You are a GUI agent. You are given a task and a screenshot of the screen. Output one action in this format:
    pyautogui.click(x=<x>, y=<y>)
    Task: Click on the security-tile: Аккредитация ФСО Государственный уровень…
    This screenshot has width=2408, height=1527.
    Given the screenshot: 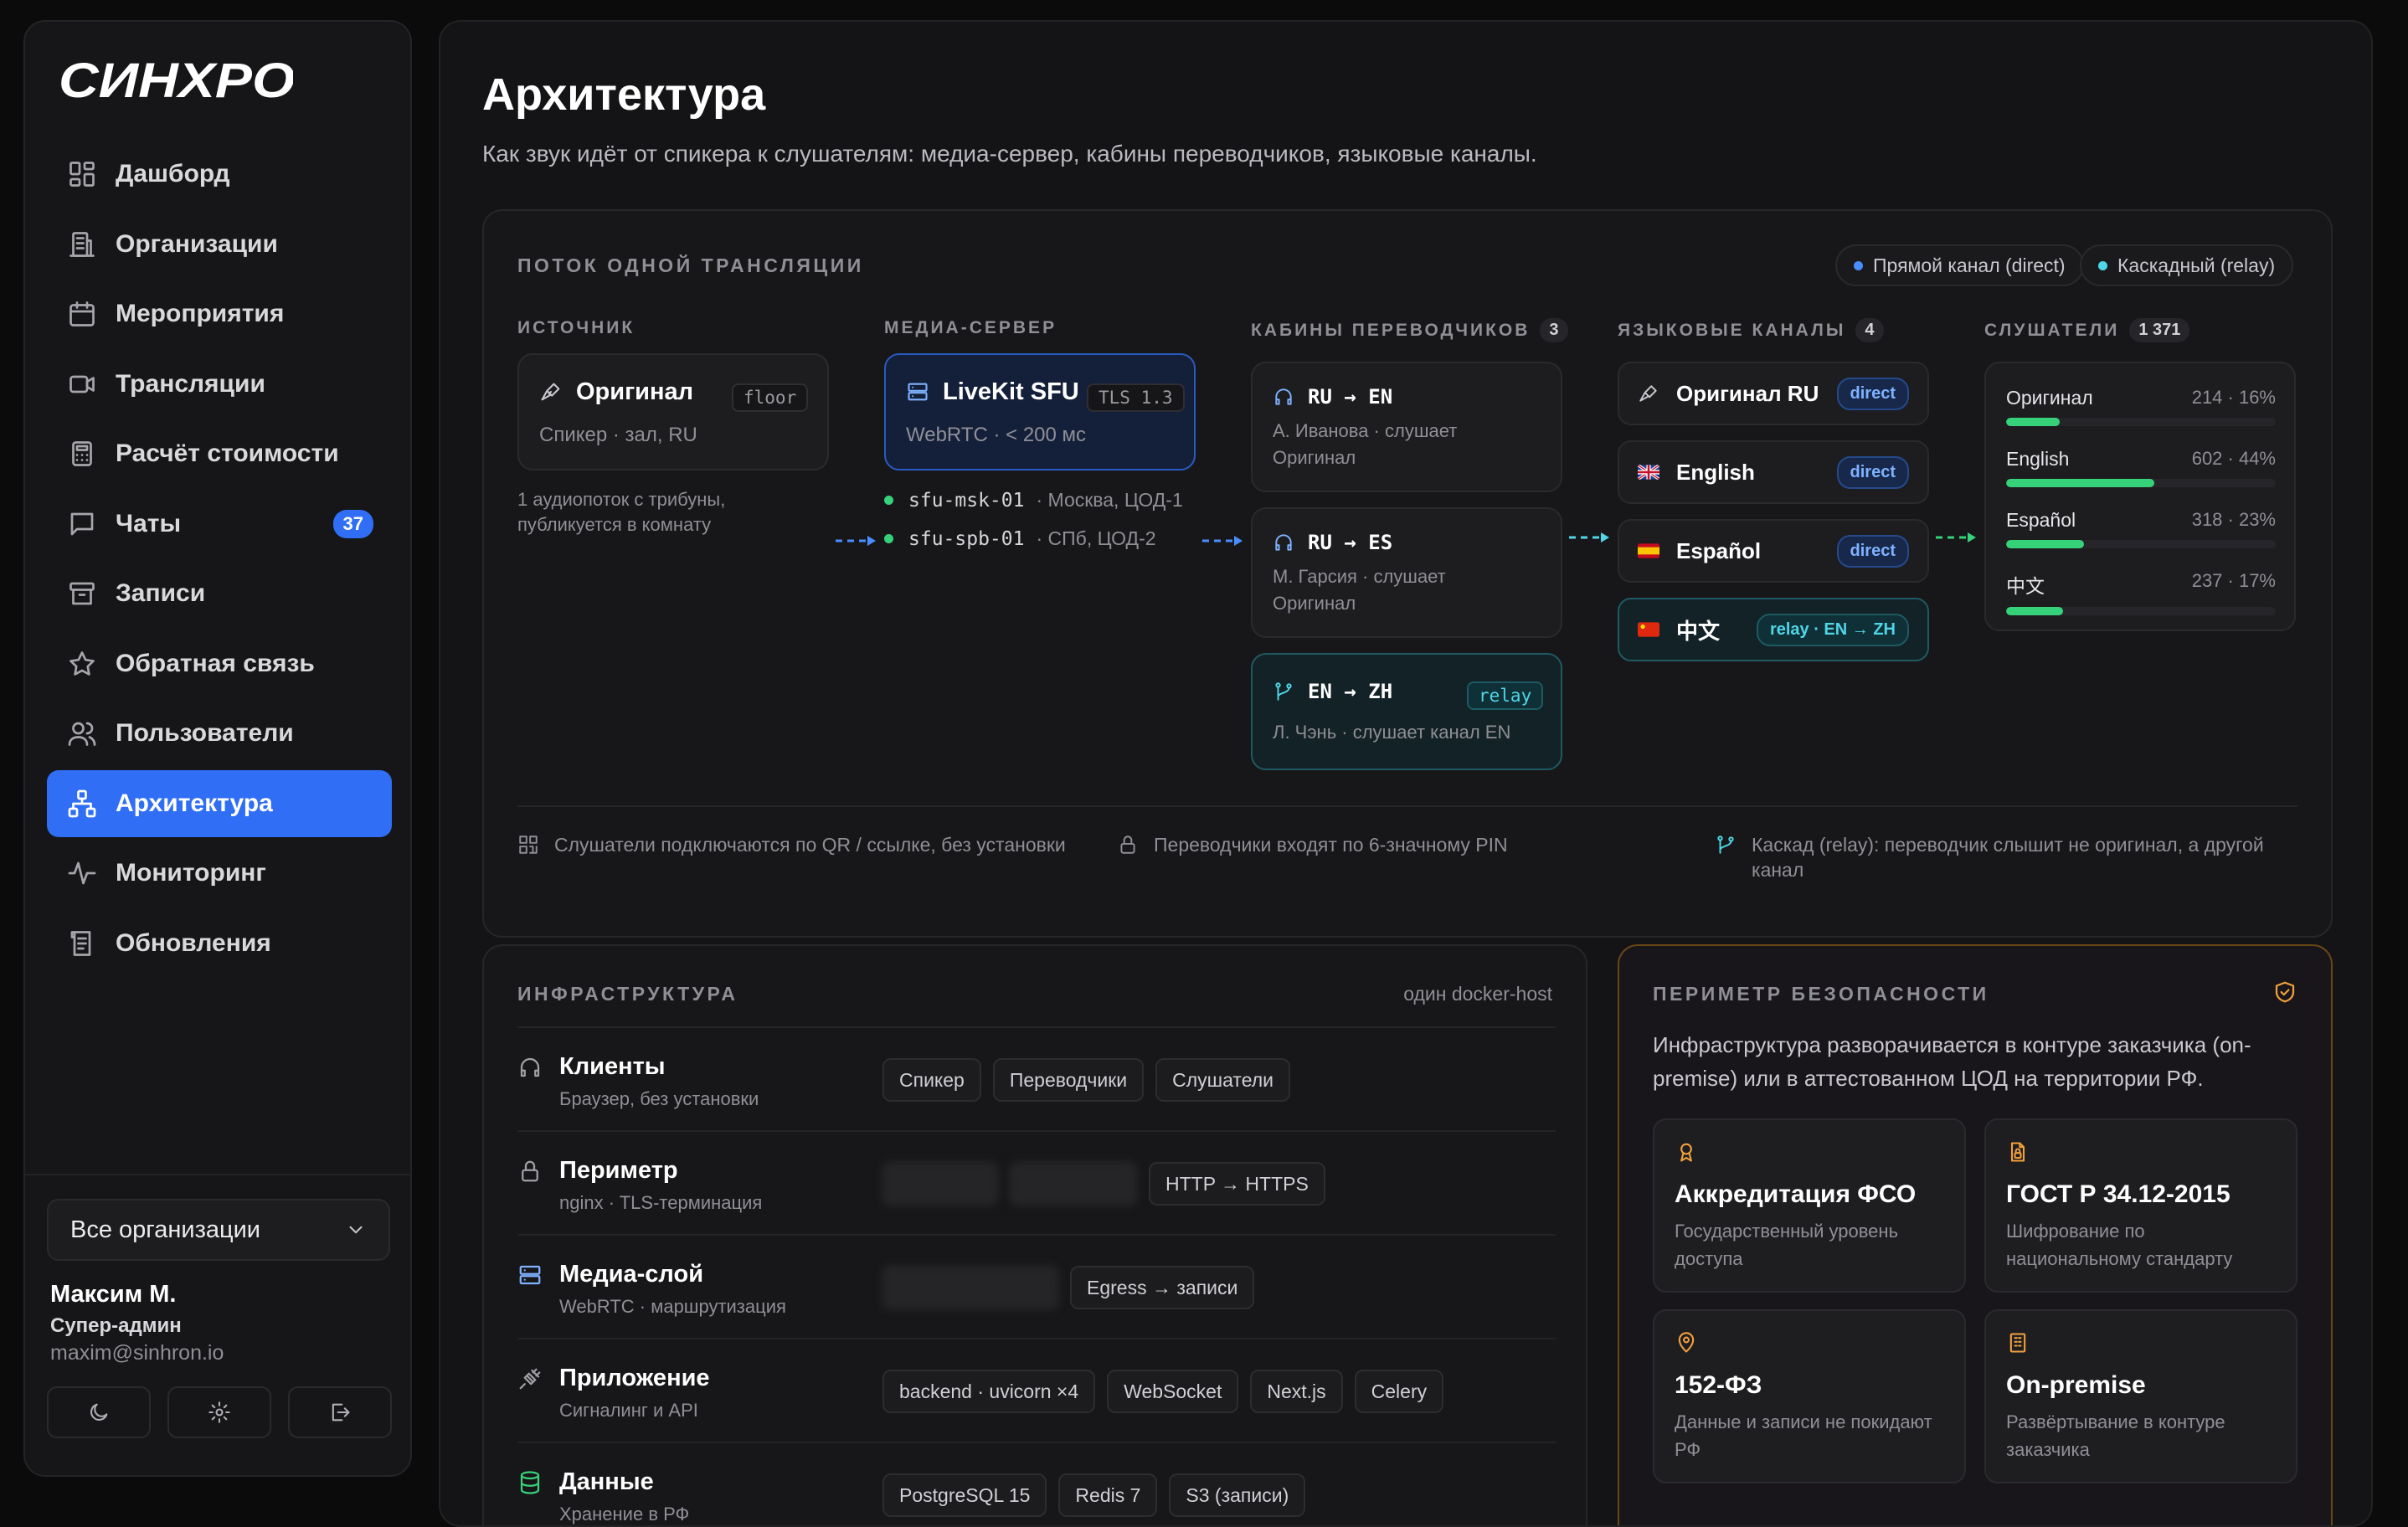 What is the action you would take?
    pyautogui.click(x=1809, y=1205)
    